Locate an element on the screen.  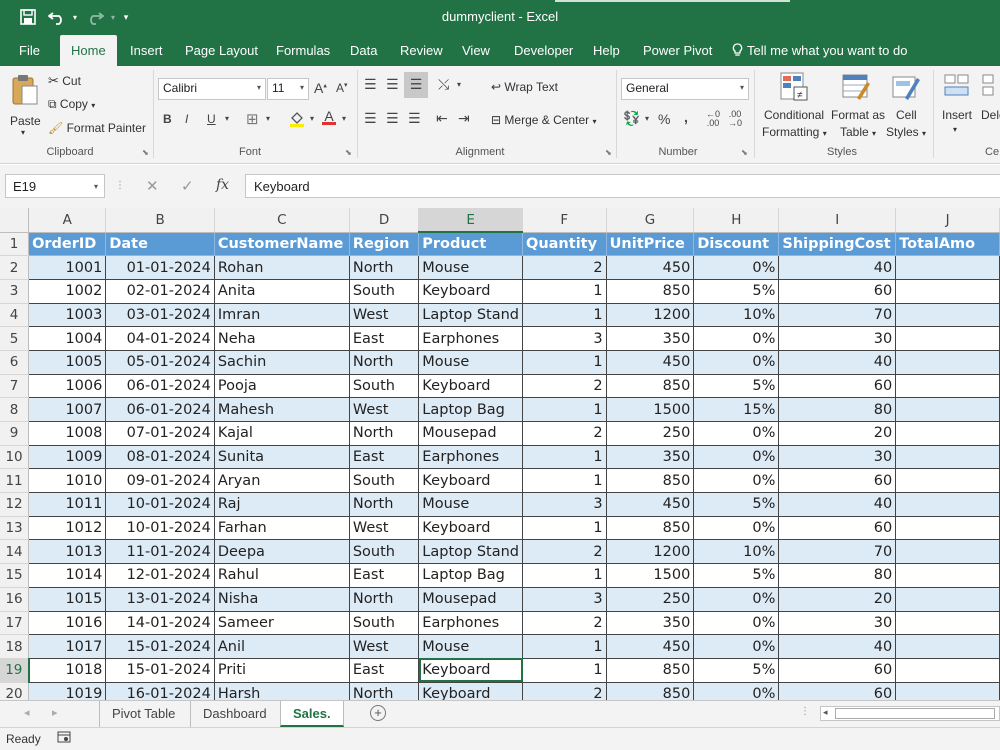
orientation-icon: ⤯ is located at coordinates (443, 84).